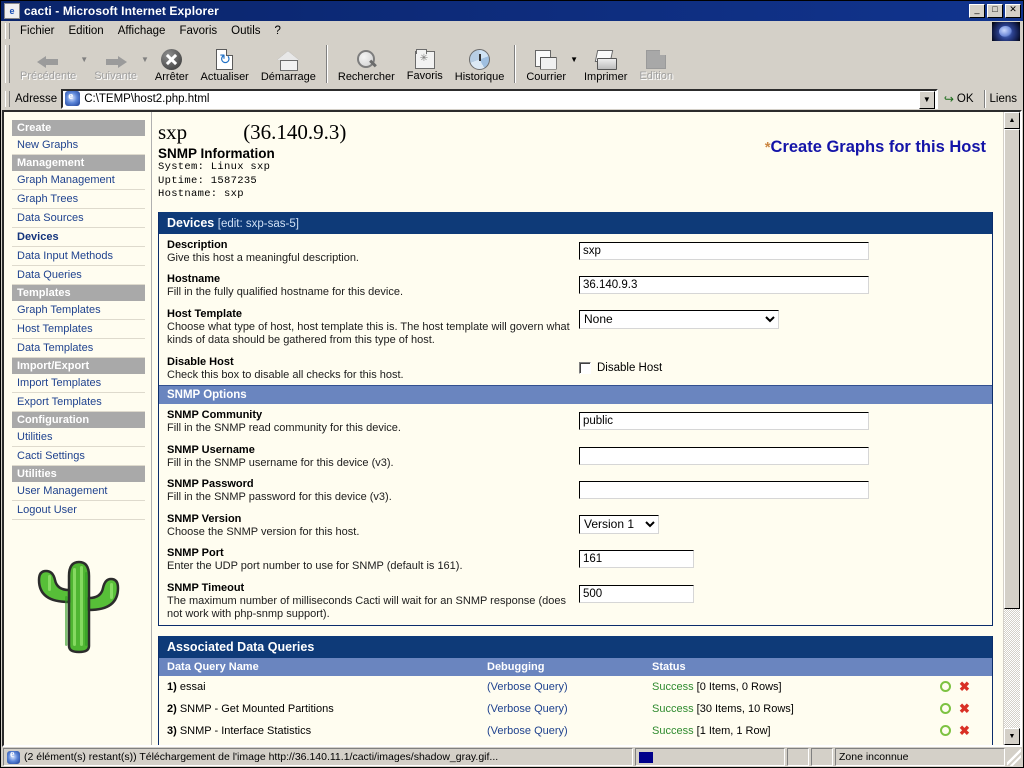  I want to click on mail-button: Courrier, so click(546, 64).